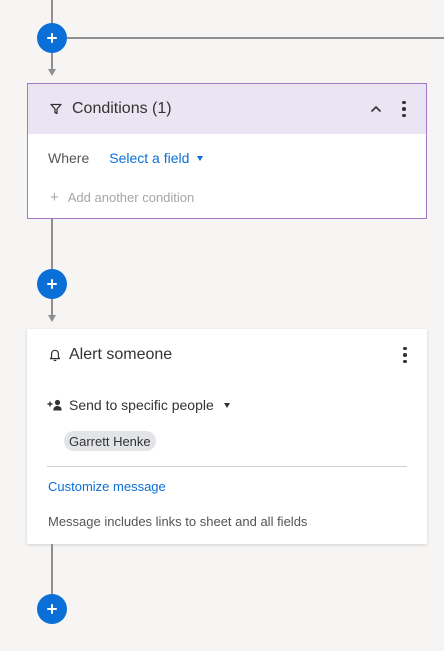  Describe the element at coordinates (107, 486) in the screenshot. I see `customize-message-link: Customize message` at that location.